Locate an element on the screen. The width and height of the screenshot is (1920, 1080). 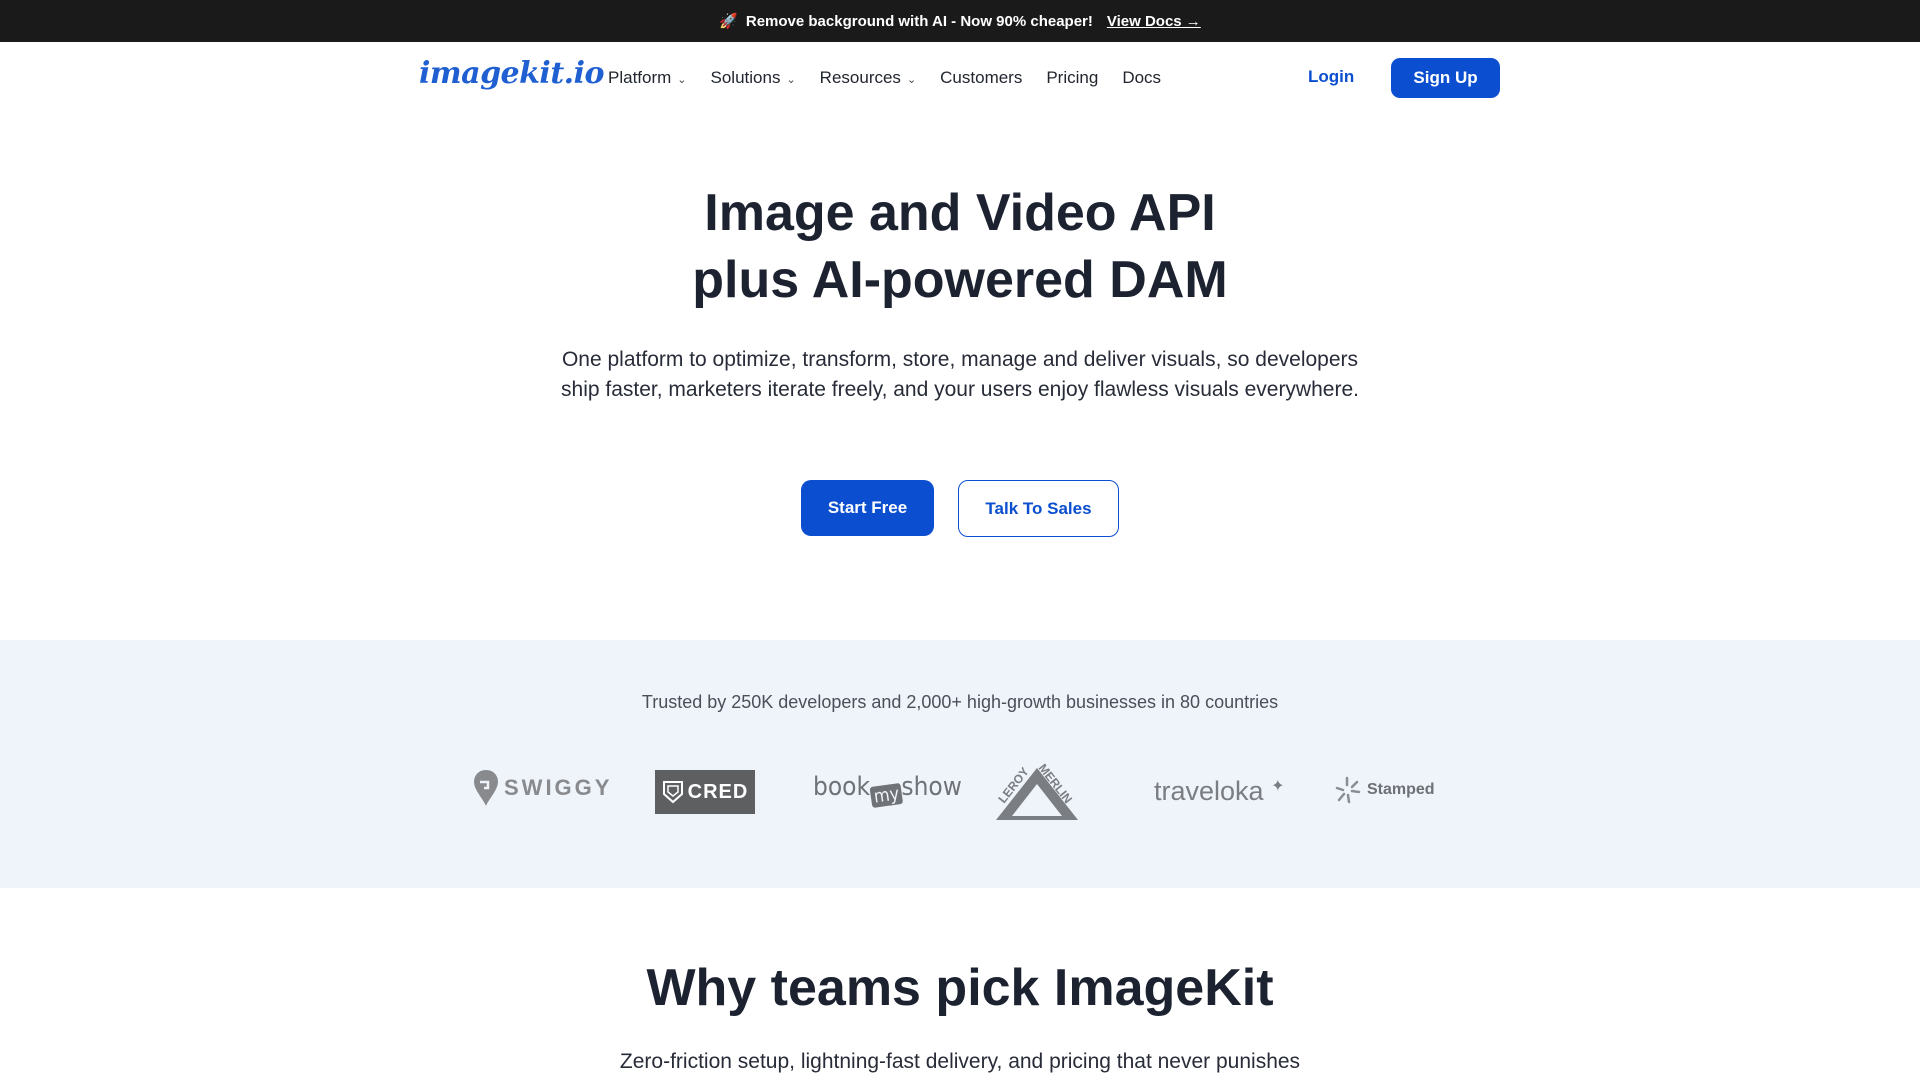
hero-title-line2: plus AI-powered DAM is located at coordinates (960, 280).